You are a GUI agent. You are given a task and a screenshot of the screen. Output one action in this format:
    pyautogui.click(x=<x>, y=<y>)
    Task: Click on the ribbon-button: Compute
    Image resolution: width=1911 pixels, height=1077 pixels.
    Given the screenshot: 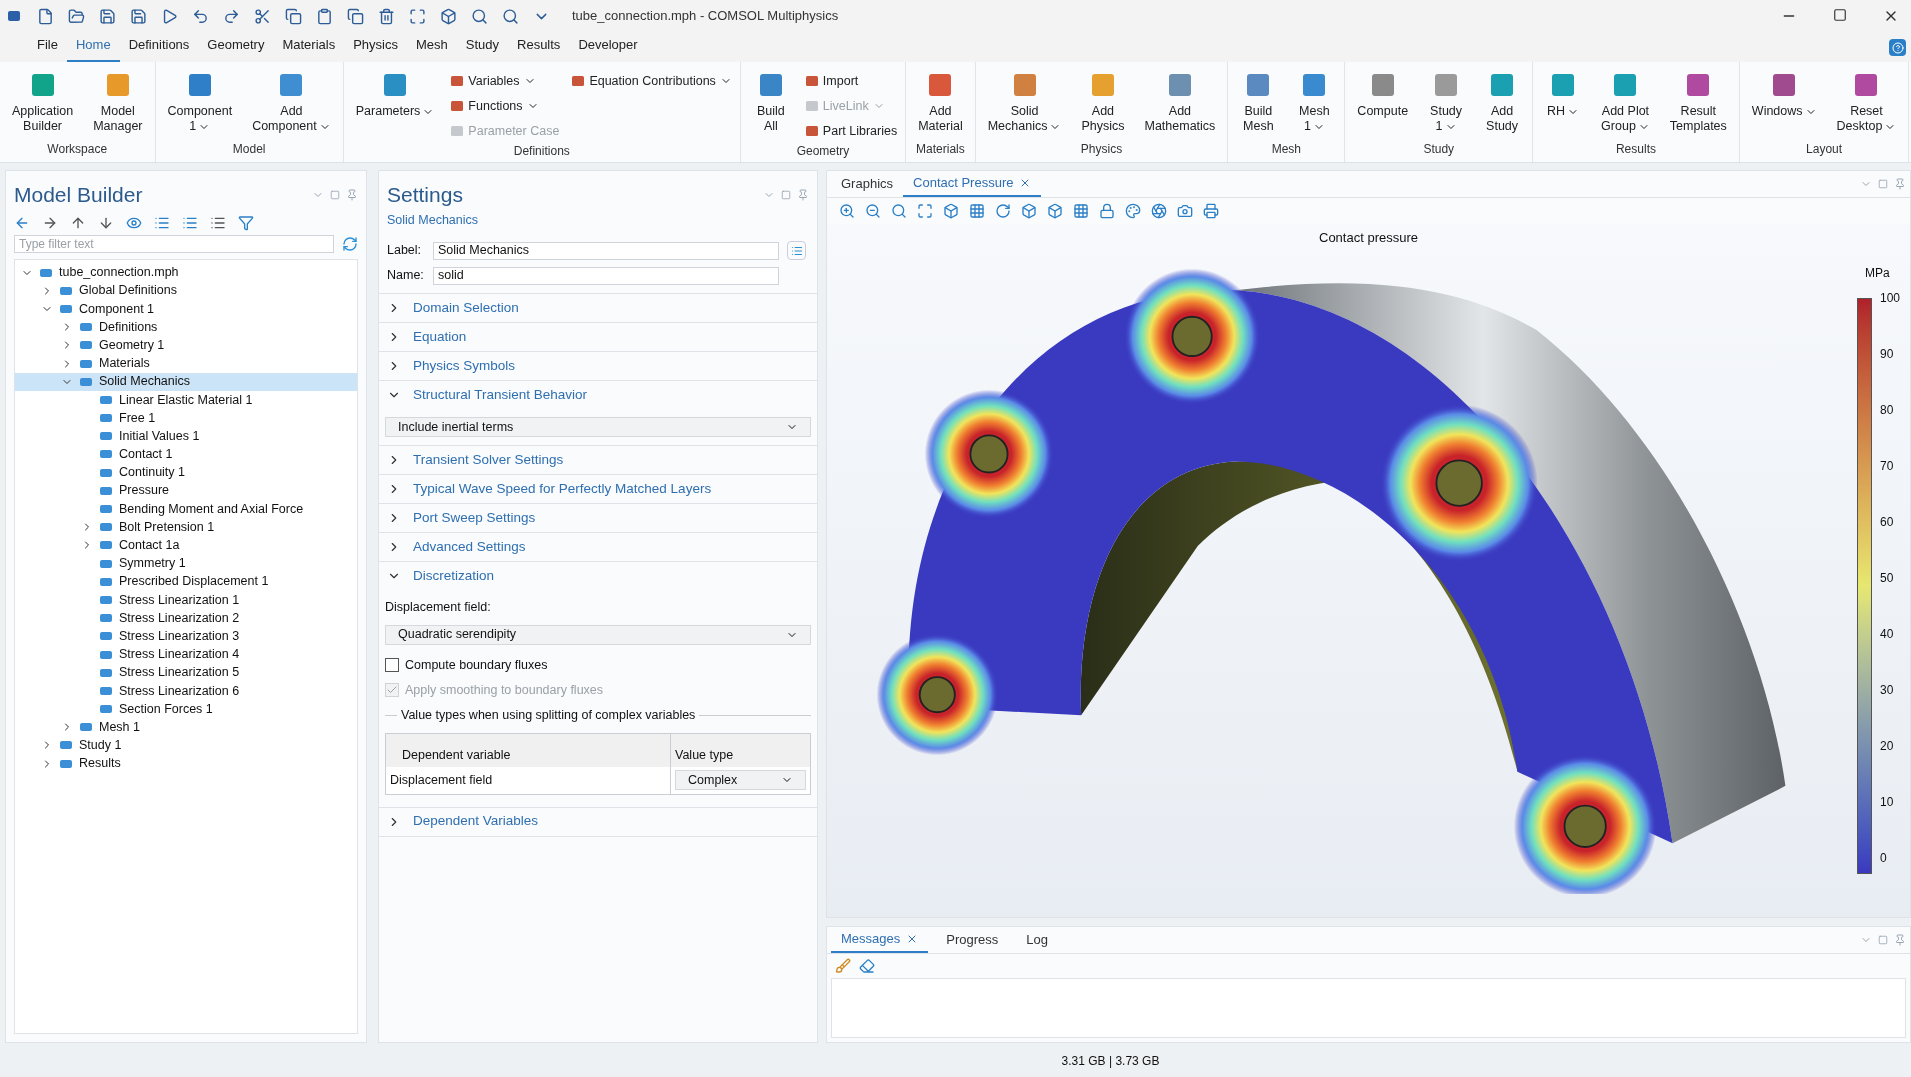 What is the action you would take?
    pyautogui.click(x=1383, y=92)
    